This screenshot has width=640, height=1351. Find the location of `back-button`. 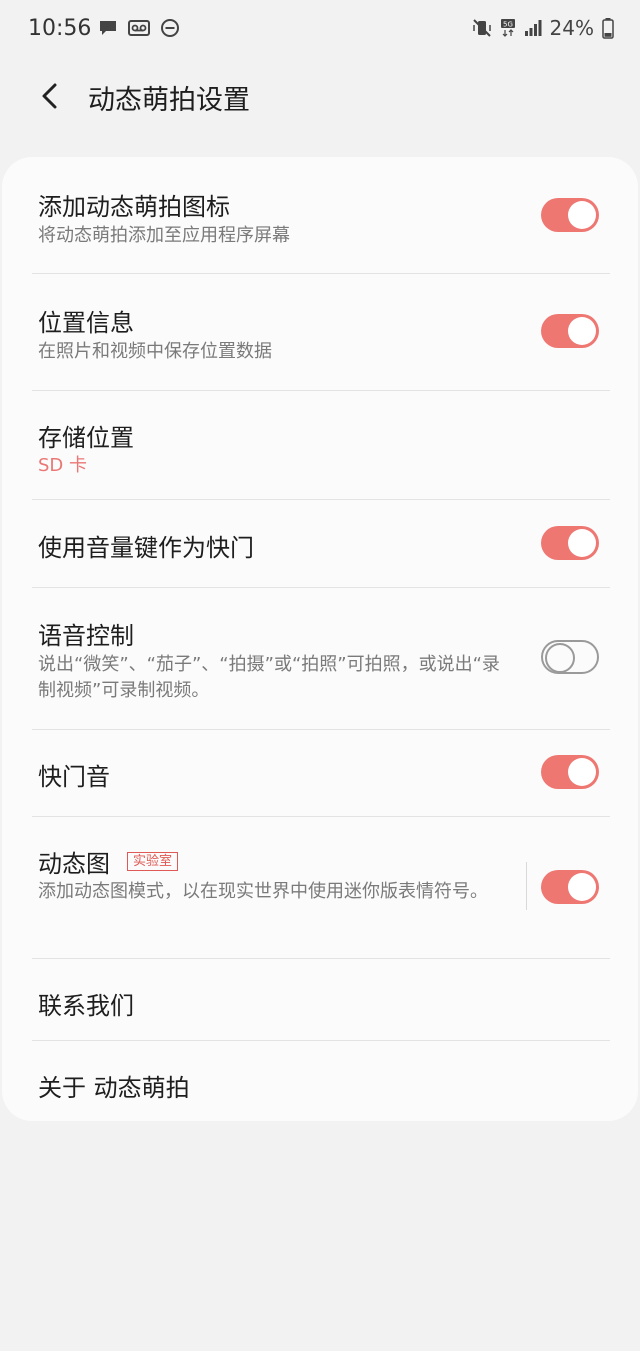

back-button is located at coordinates (50, 98).